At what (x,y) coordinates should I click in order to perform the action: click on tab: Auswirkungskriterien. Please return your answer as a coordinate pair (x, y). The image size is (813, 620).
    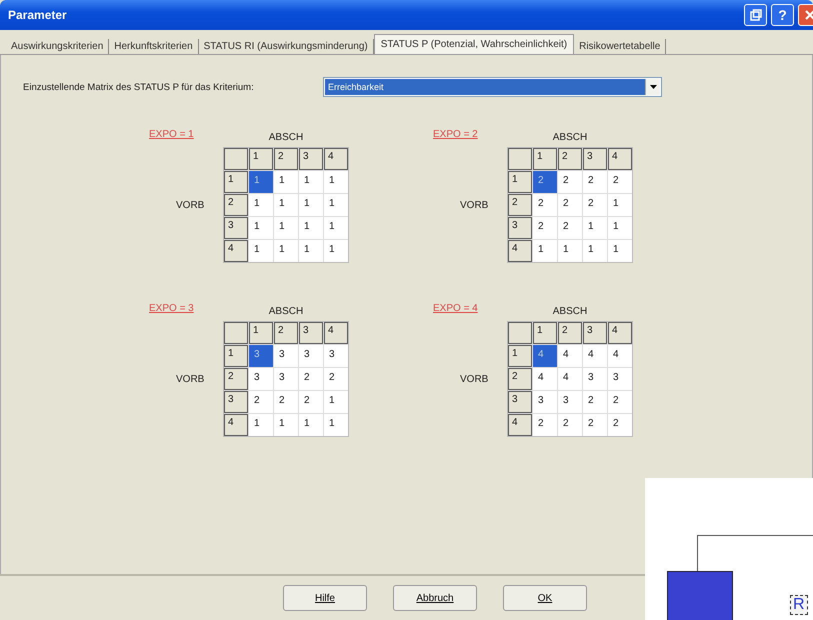
    Looking at the image, I should click on (58, 46).